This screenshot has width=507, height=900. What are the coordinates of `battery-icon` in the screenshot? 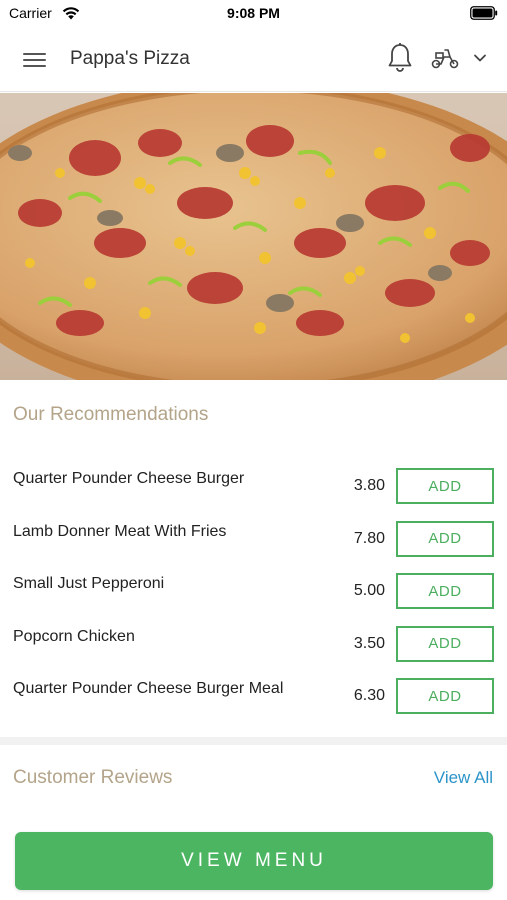 It's located at (484, 13).